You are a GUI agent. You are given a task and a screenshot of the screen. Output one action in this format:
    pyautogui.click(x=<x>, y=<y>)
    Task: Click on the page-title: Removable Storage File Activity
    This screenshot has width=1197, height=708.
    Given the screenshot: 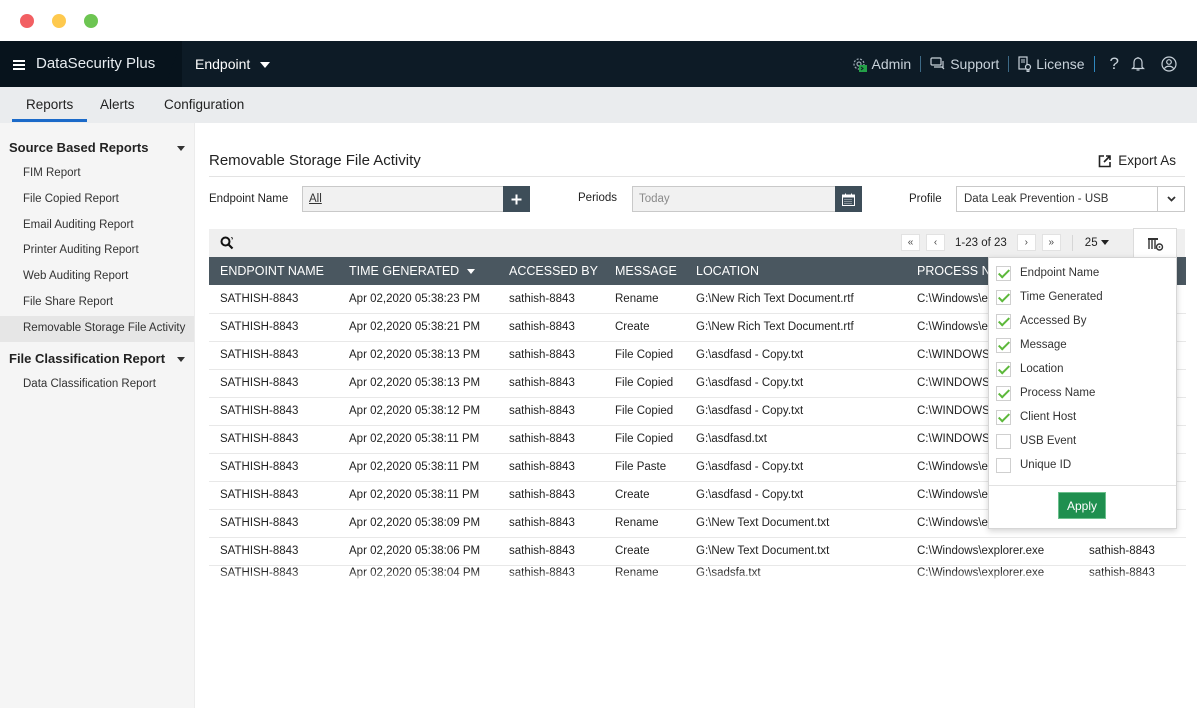 What is the action you would take?
    pyautogui.click(x=315, y=160)
    